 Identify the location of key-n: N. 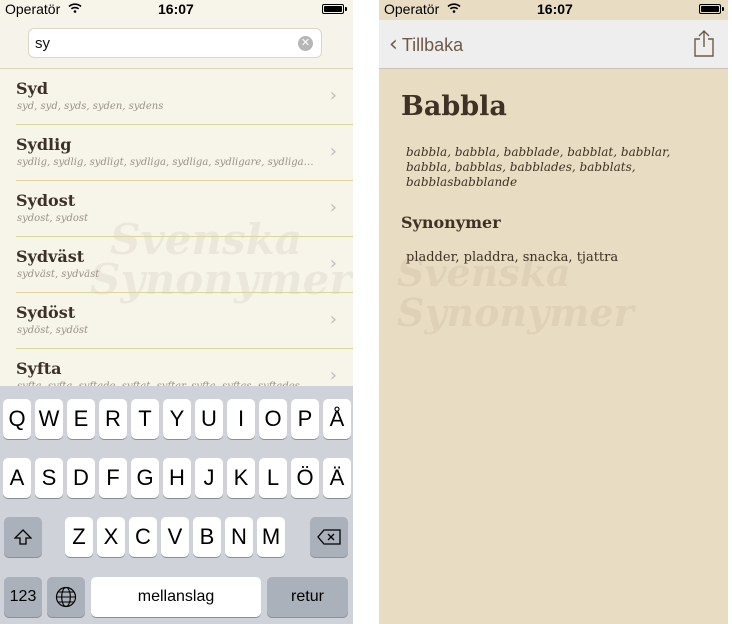
(239, 537).